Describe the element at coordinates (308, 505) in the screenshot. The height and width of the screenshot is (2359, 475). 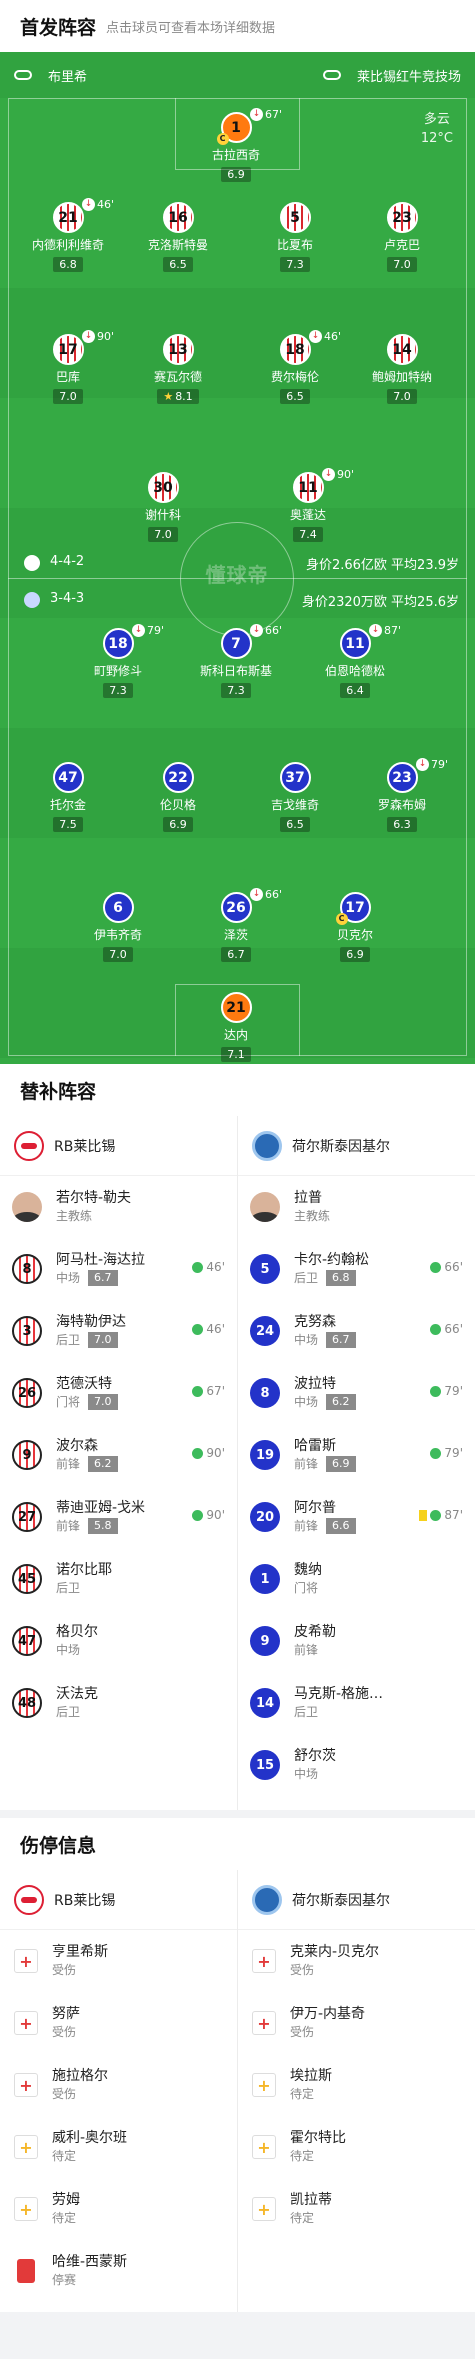
I see `home-player: 11 ↓ 90' 奥蓬达 7.4` at that location.